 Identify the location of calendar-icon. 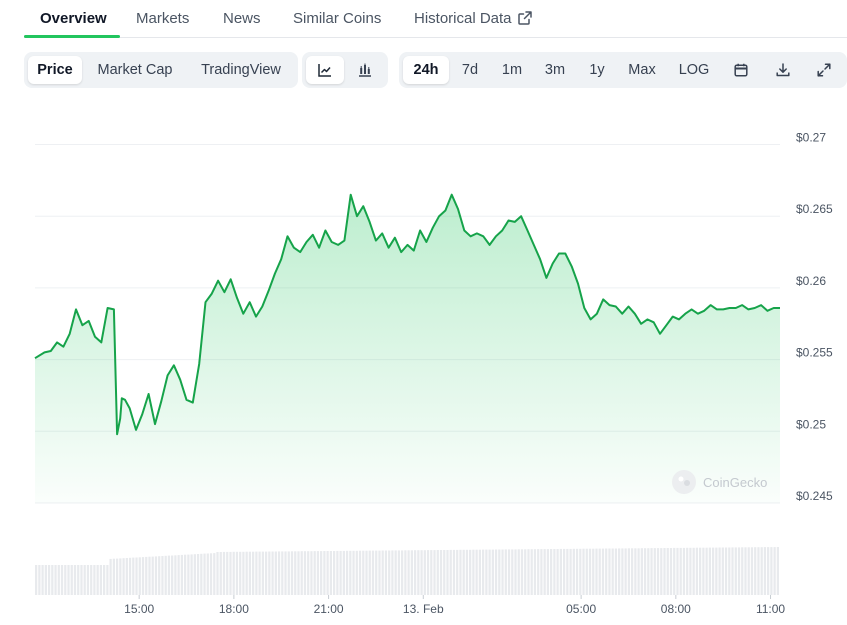
(741, 70).